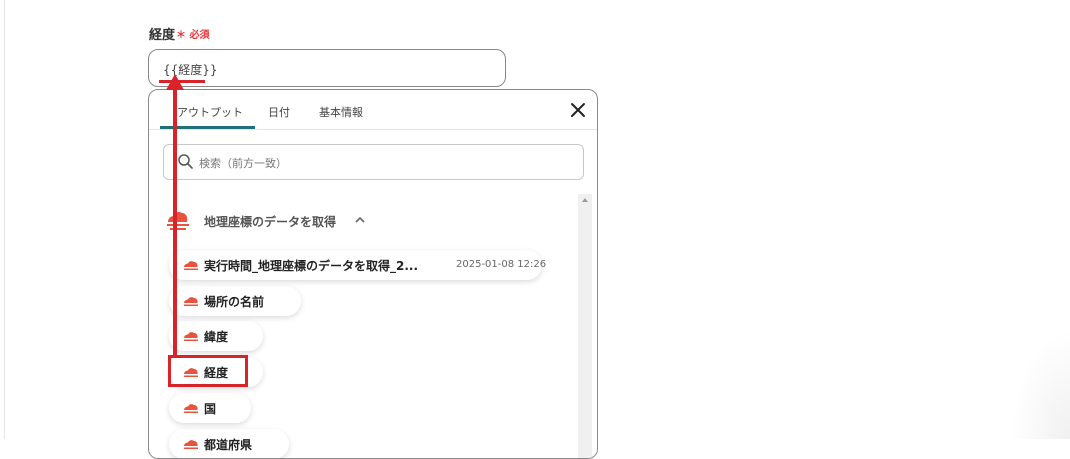  What do you see at coordinates (229, 443) in the screenshot?
I see `output-item-prefecture: 都道府県` at bounding box center [229, 443].